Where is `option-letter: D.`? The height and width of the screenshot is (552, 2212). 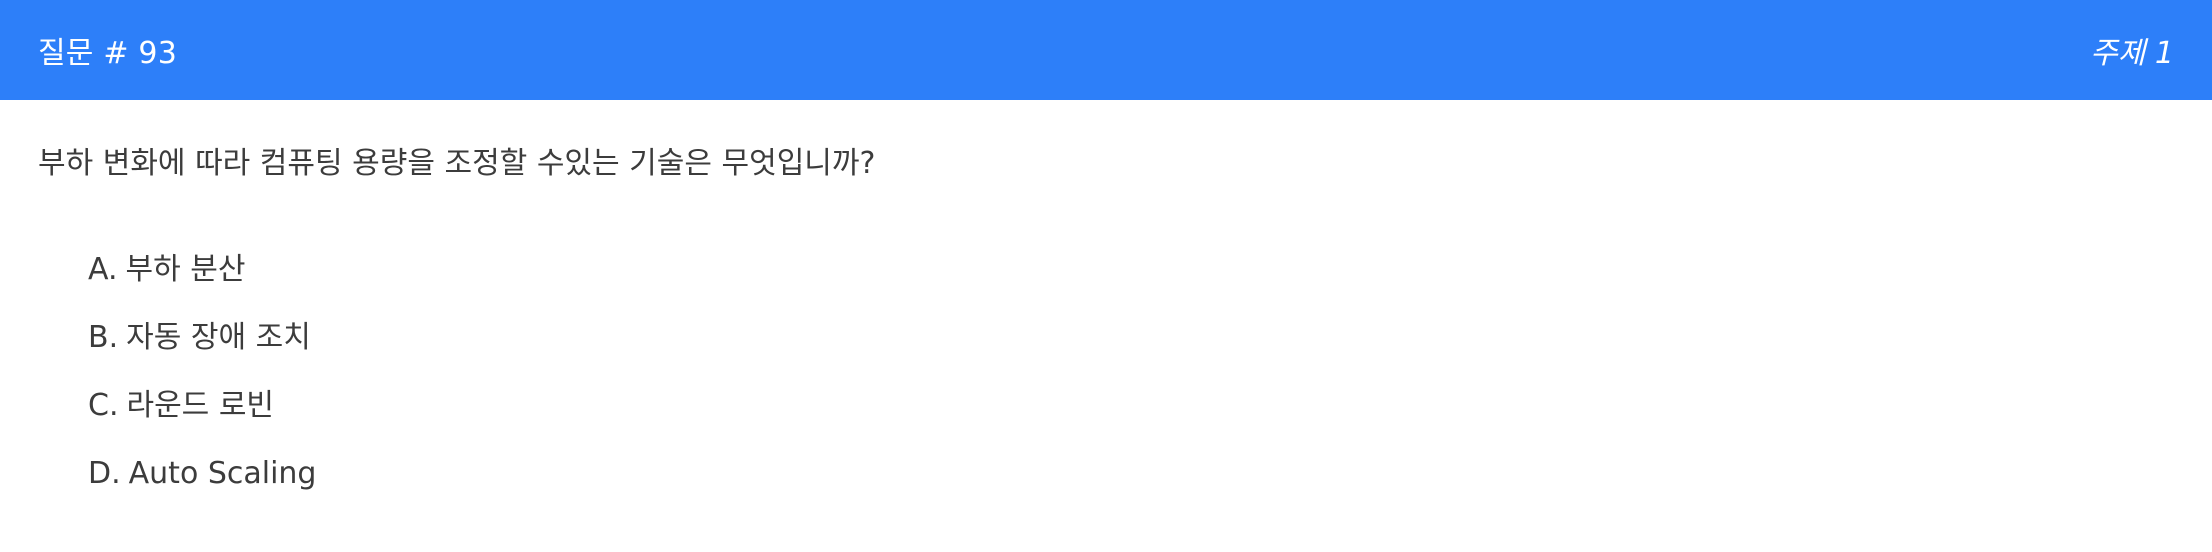 option-letter: D. is located at coordinates (104, 473).